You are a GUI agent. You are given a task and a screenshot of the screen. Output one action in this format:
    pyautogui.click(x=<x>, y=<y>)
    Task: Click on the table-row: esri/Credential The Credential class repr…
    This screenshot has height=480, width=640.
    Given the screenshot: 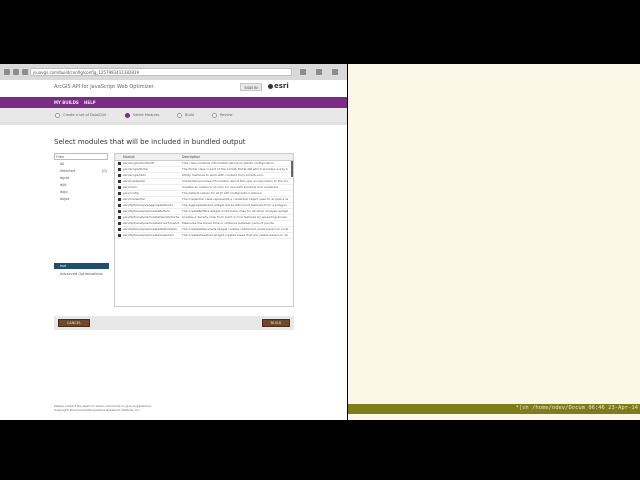 What is the action you would take?
    pyautogui.click(x=204, y=200)
    